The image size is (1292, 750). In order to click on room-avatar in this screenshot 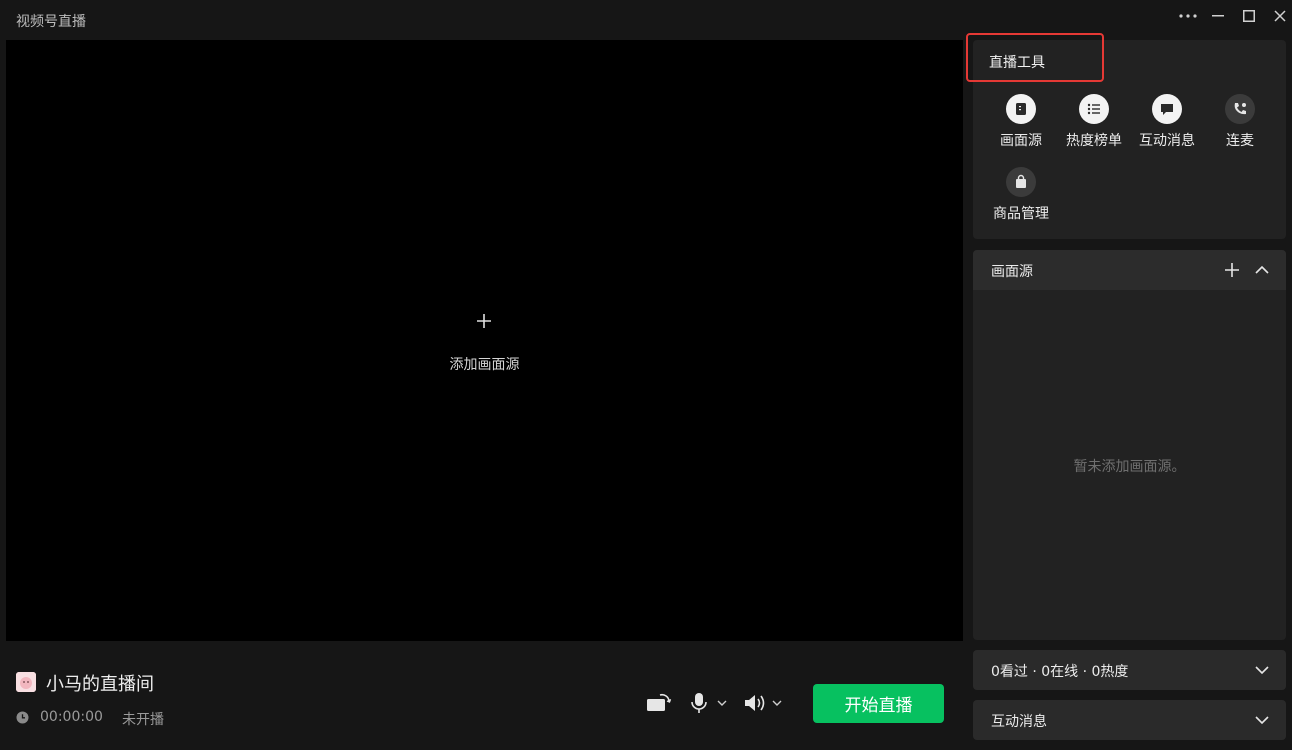, I will do `click(26, 682)`.